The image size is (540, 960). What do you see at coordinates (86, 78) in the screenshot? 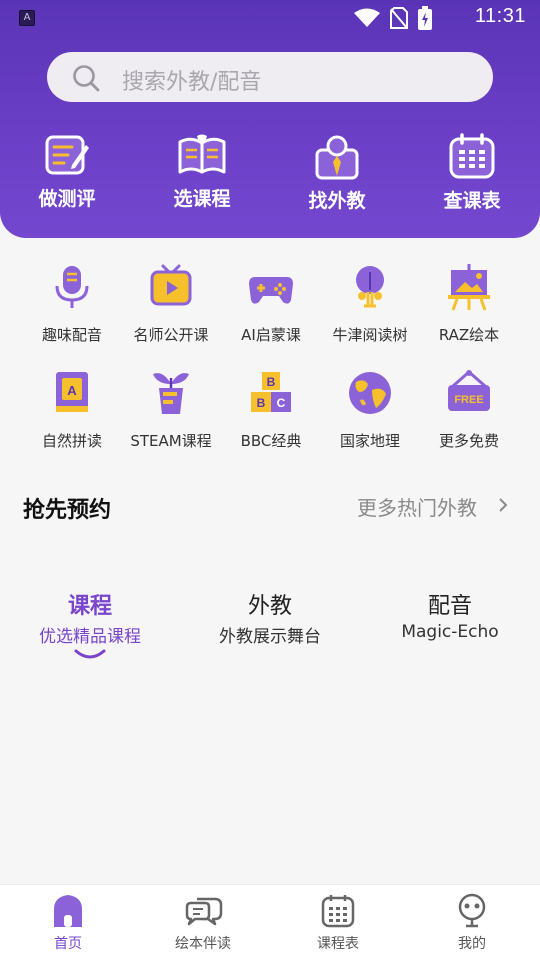
I see `search-icon` at bounding box center [86, 78].